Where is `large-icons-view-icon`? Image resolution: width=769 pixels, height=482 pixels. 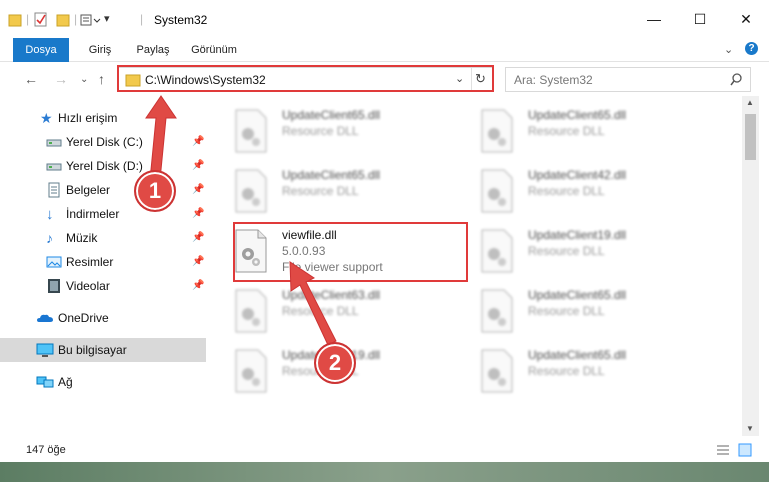
large-icons-view-icon is located at coordinates (745, 450).